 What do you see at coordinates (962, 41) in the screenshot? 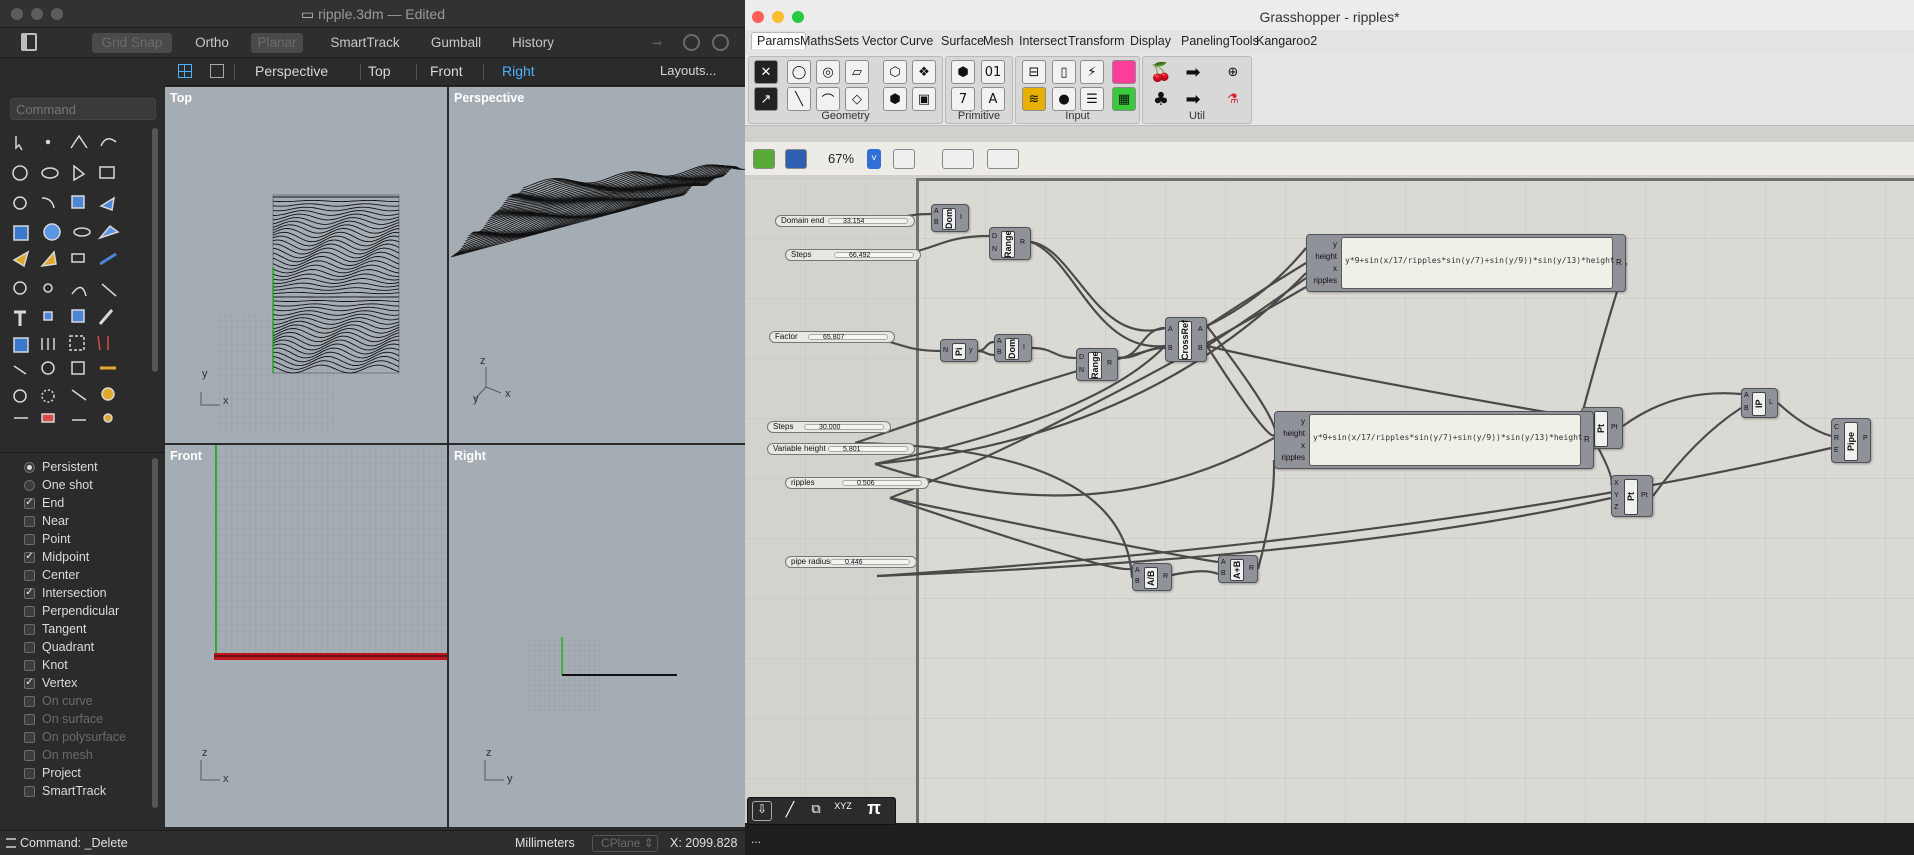
I see `gh-tab-surface: Surface` at bounding box center [962, 41].